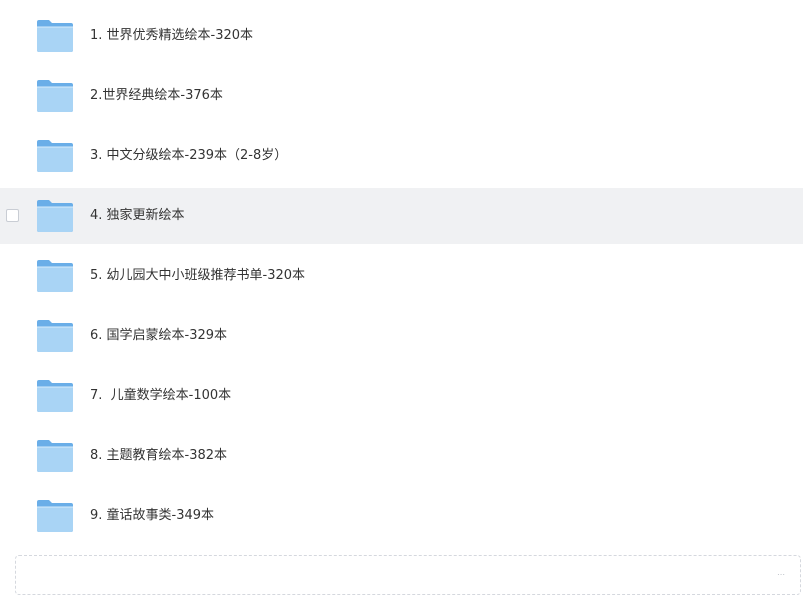 Image resolution: width=803 pixels, height=595 pixels. What do you see at coordinates (401, 96) in the screenshot?
I see `file-row-2: 2.世界经典绘本-376本` at bounding box center [401, 96].